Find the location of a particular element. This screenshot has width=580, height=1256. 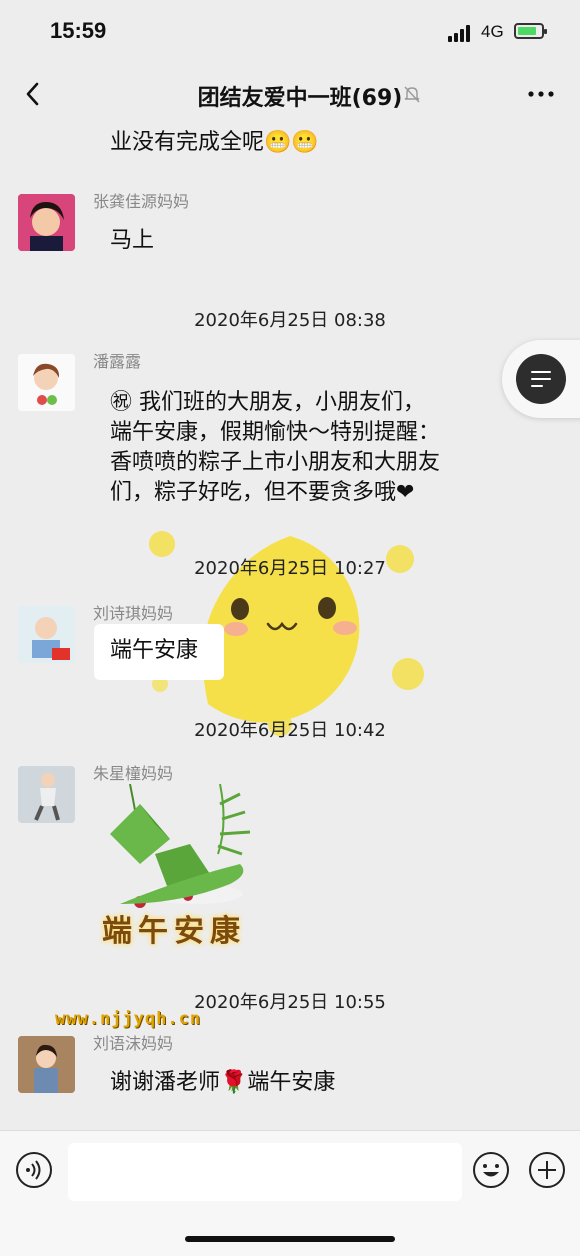

message-line: 香喷喷的粽子上市小朋友和大朋友 is located at coordinates (275, 462).